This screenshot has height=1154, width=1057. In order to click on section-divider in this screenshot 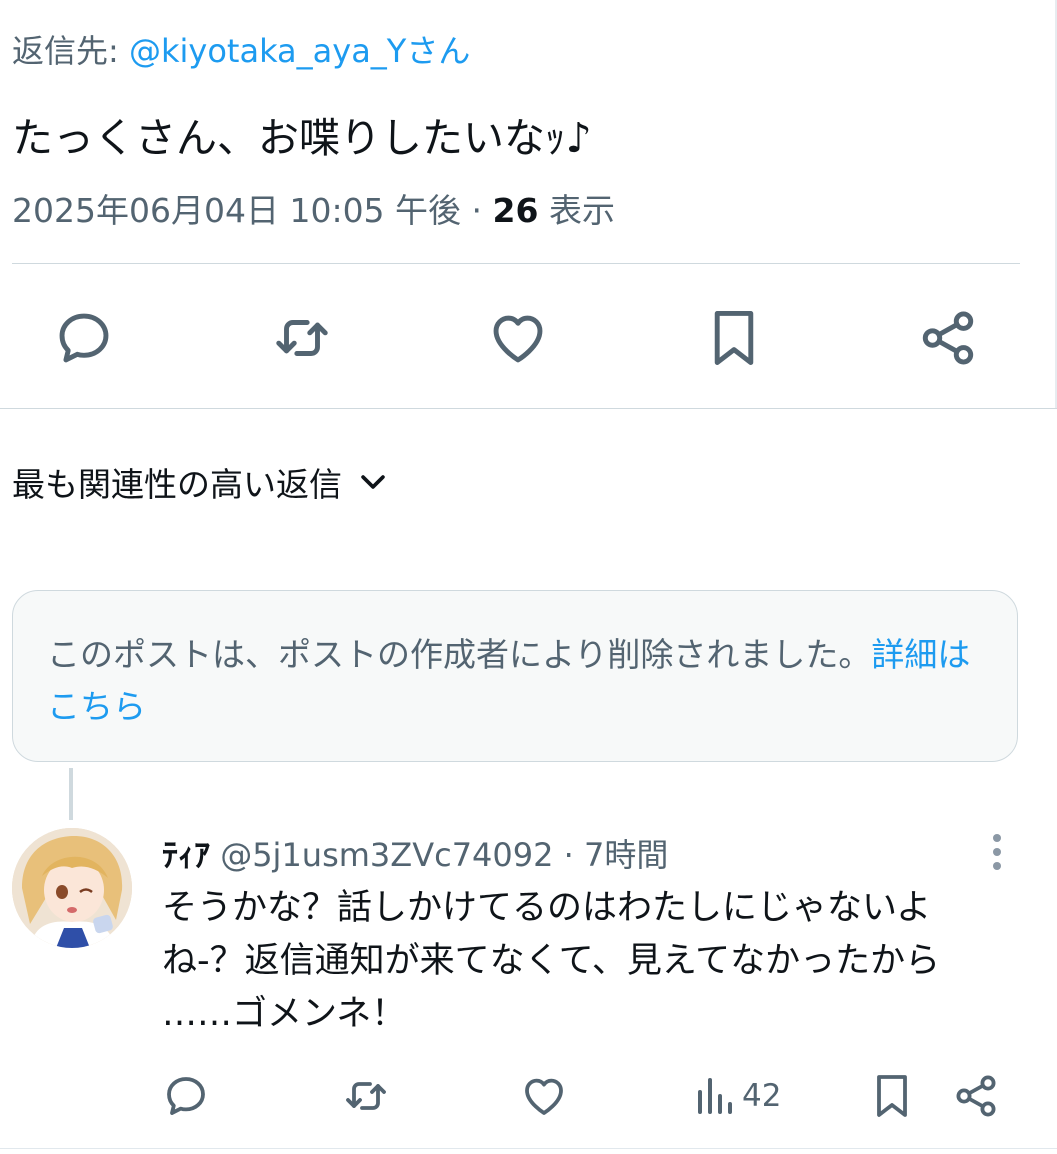, I will do `click(528, 408)`.